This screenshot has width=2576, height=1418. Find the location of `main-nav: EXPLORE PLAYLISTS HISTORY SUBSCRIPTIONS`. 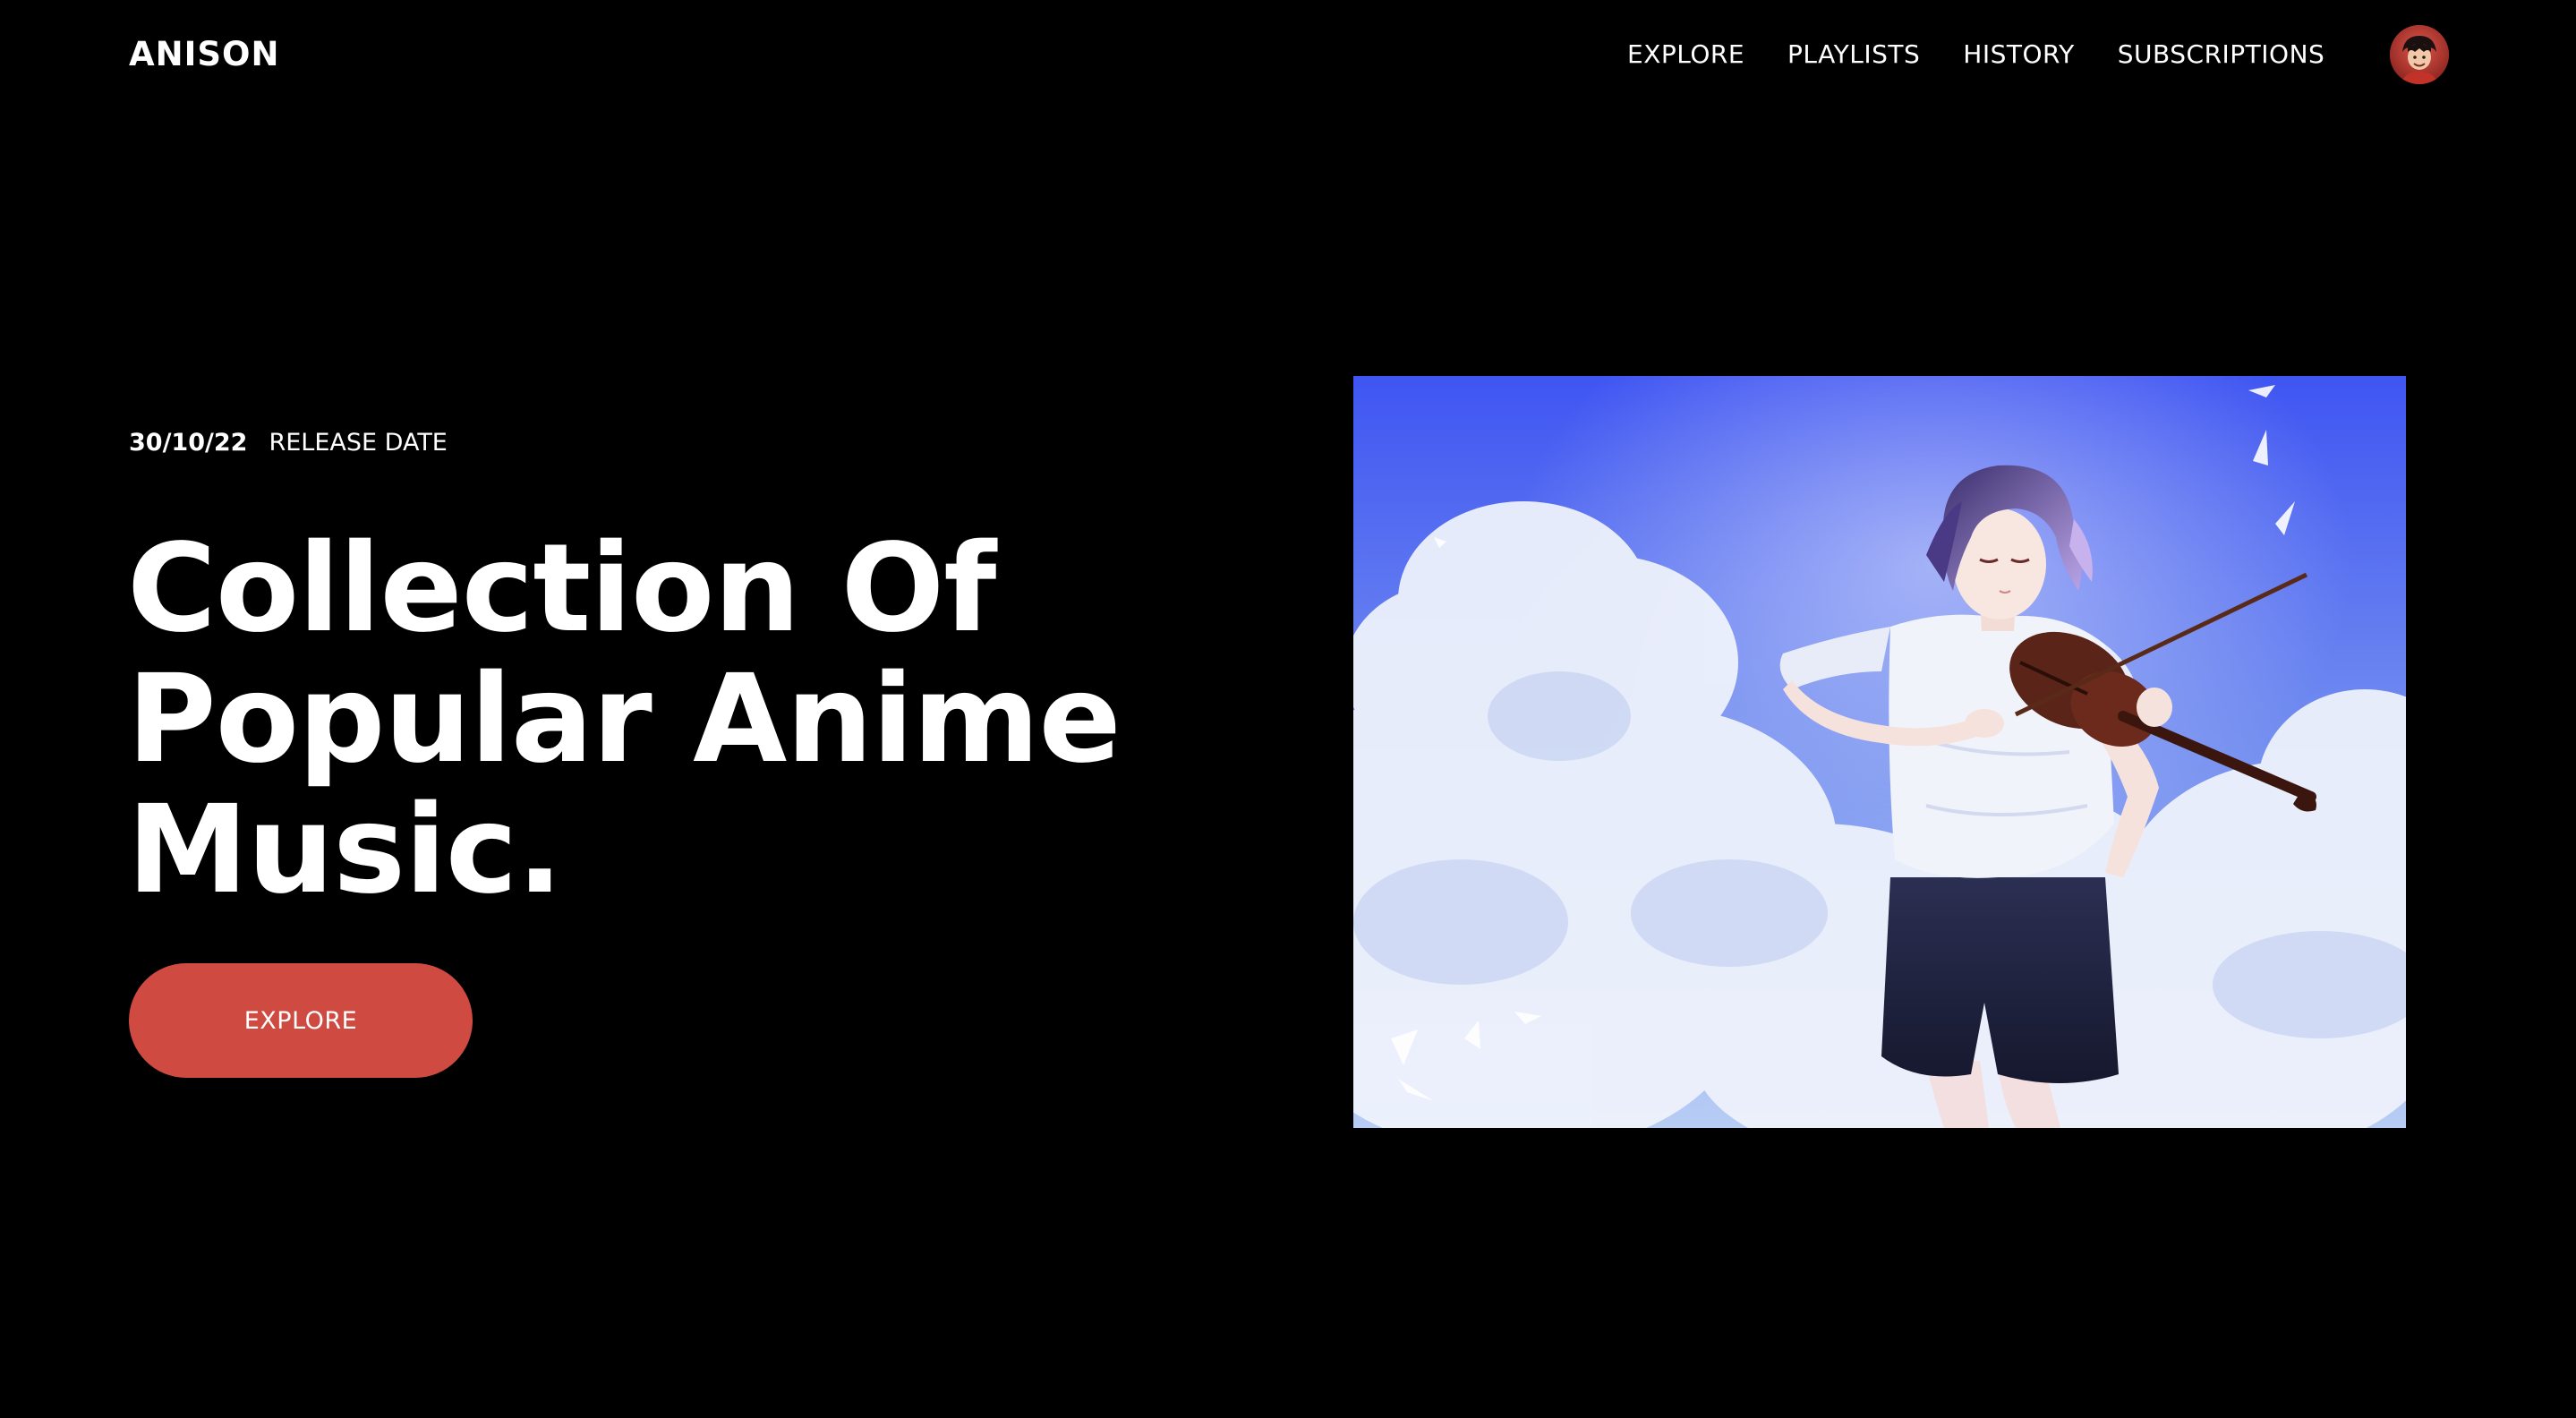

main-nav: EXPLORE PLAYLISTS HISTORY SUBSCRIPTIONS is located at coordinates (1975, 54).